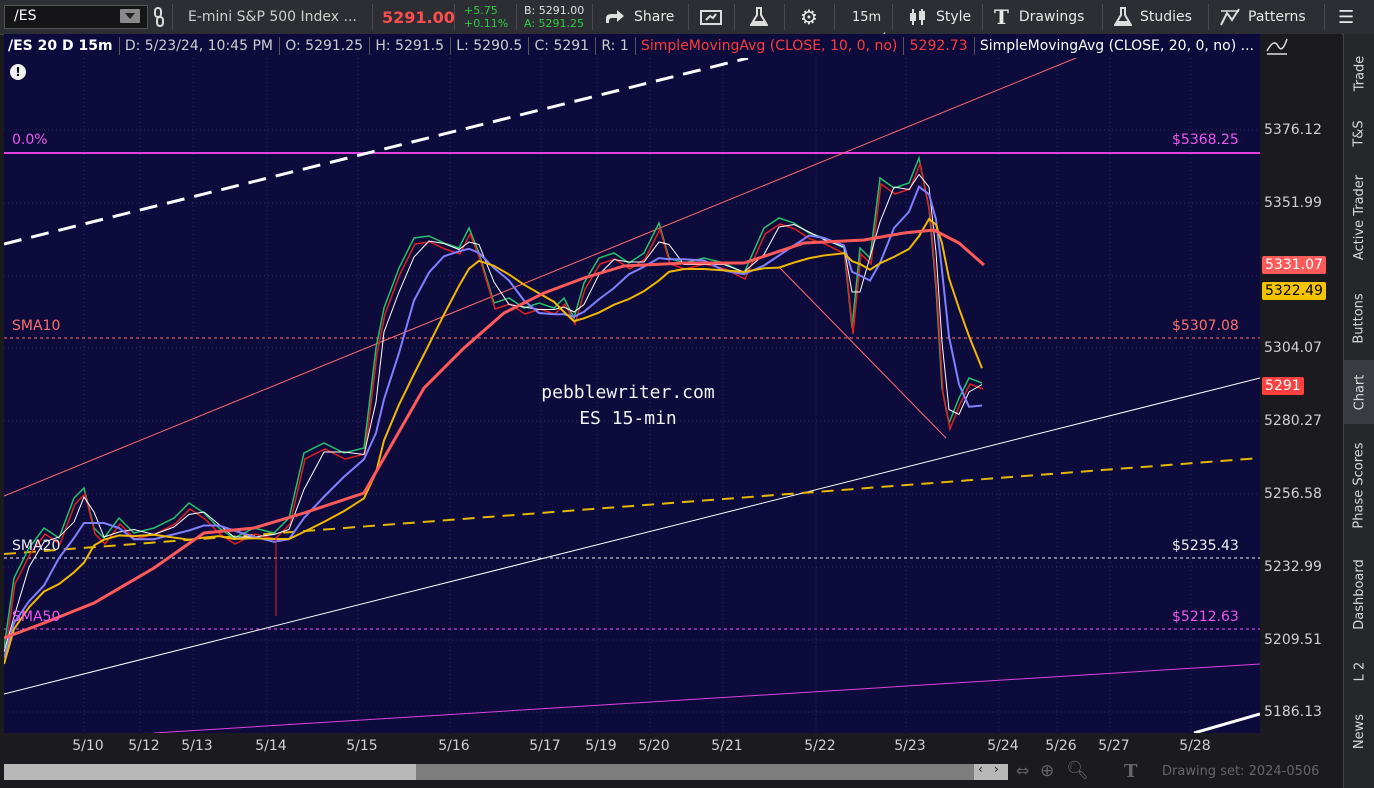 Image resolution: width=1374 pixels, height=788 pixels. What do you see at coordinates (1263, 17) in the screenshot?
I see `patterns-button: Patterns` at bounding box center [1263, 17].